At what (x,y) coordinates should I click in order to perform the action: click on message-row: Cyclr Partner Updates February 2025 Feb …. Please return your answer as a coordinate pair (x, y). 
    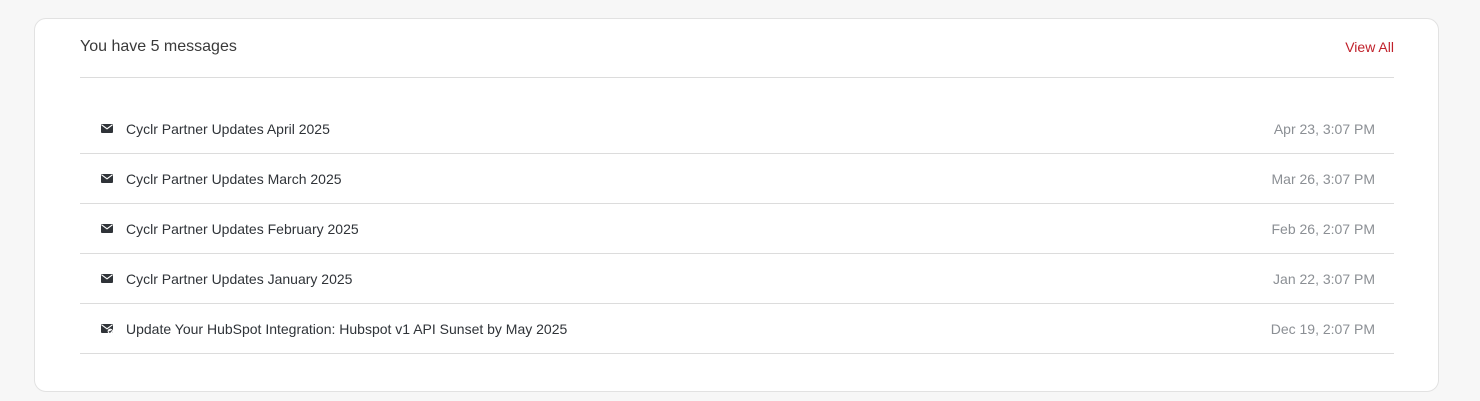
    Looking at the image, I should click on (737, 229).